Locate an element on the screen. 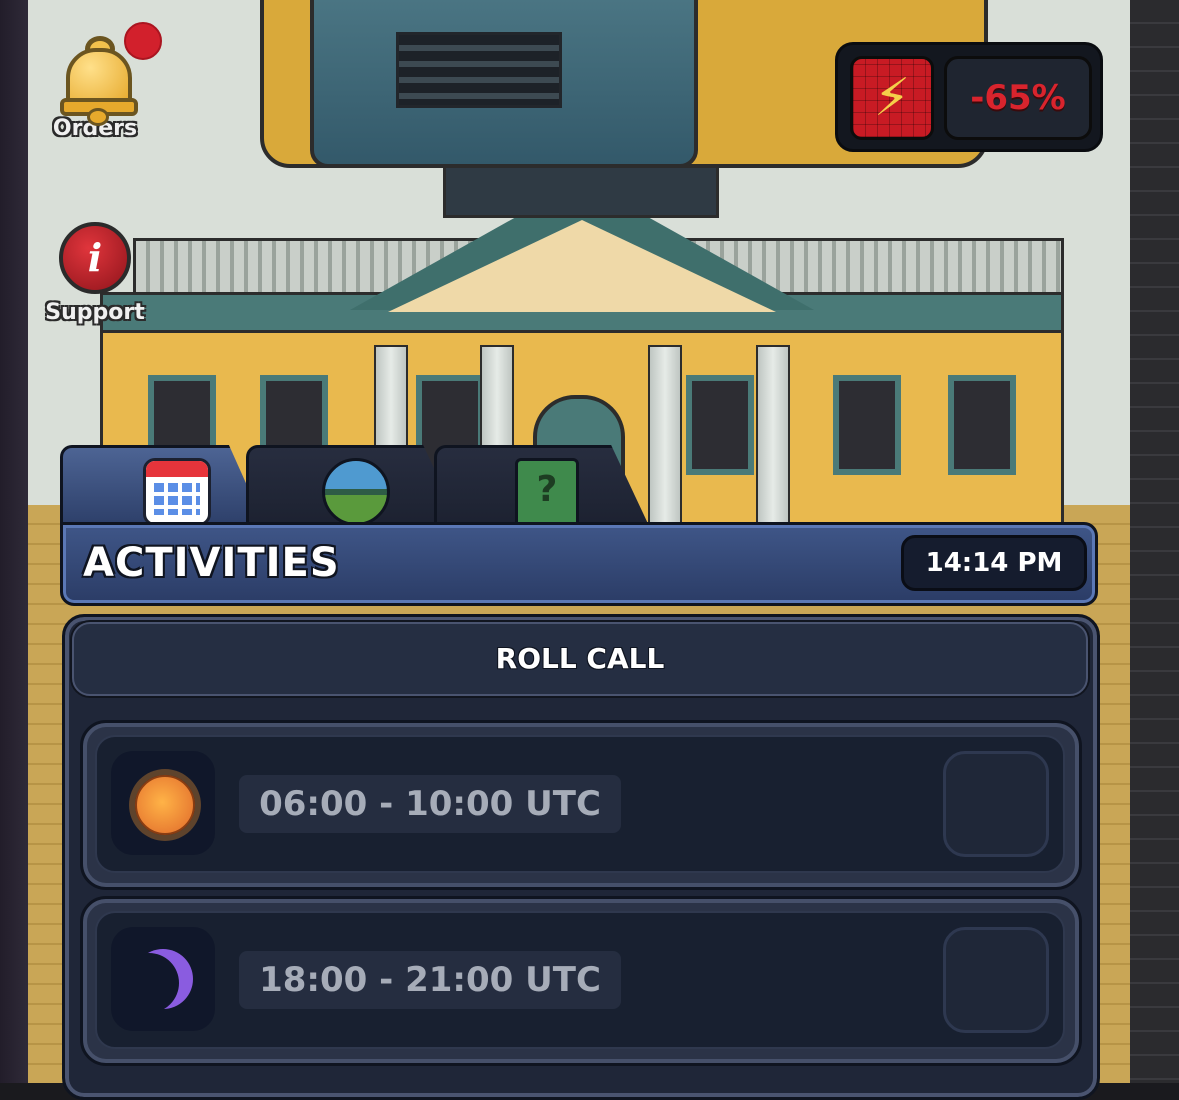 Image resolution: width=1179 pixels, height=1100 pixels. info-icon: i is located at coordinates (95, 258).